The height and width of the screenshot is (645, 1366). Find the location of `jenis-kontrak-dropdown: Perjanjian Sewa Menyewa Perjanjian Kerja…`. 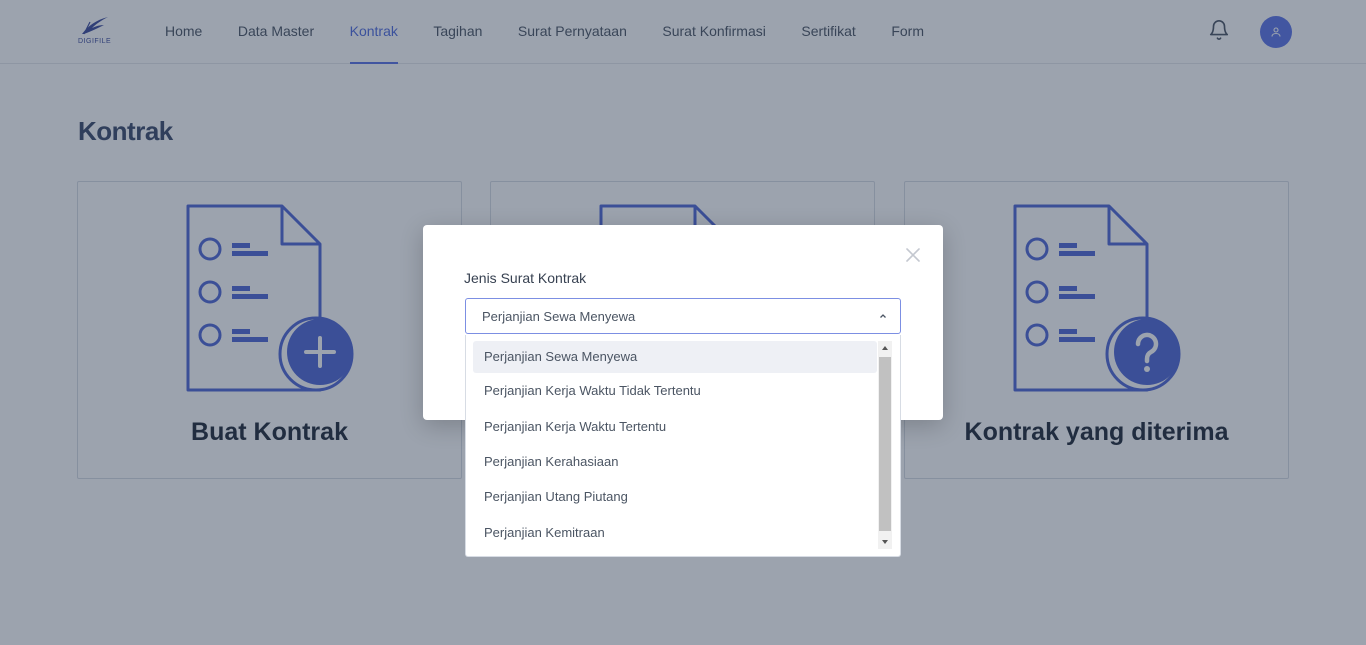

jenis-kontrak-dropdown: Perjanjian Sewa Menyewa Perjanjian Kerja… is located at coordinates (683, 446).